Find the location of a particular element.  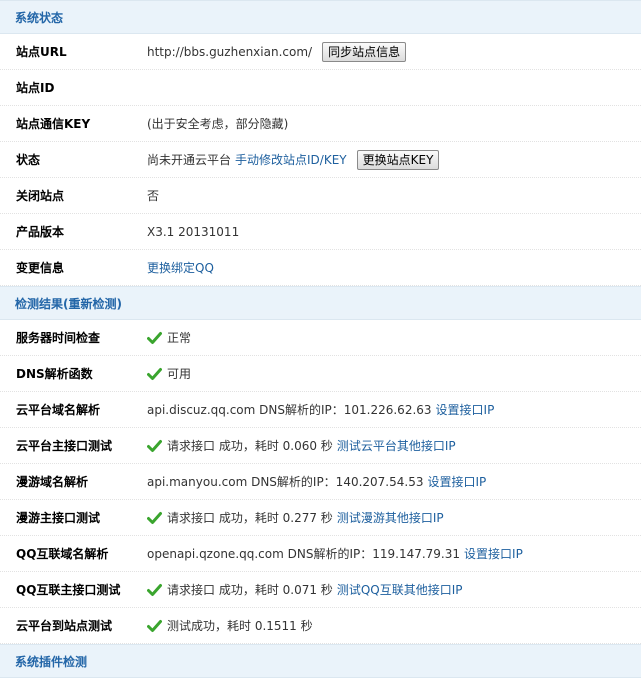

row-label: DNS解析函数 is located at coordinates (54, 374).